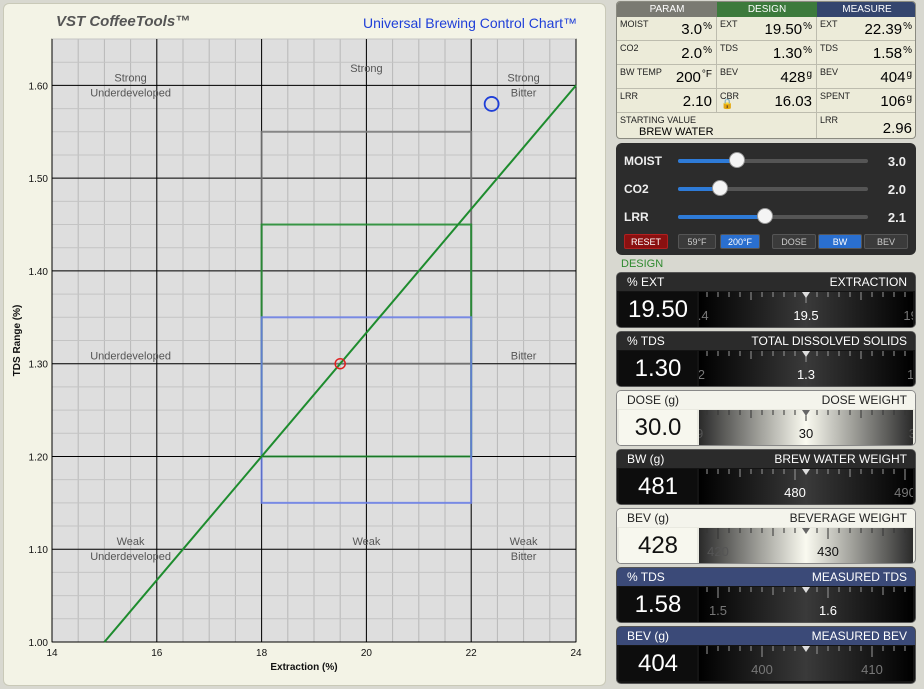 The height and width of the screenshot is (689, 924). What do you see at coordinates (39, 179) in the screenshot?
I see `y-tick-label: 1.50` at bounding box center [39, 179].